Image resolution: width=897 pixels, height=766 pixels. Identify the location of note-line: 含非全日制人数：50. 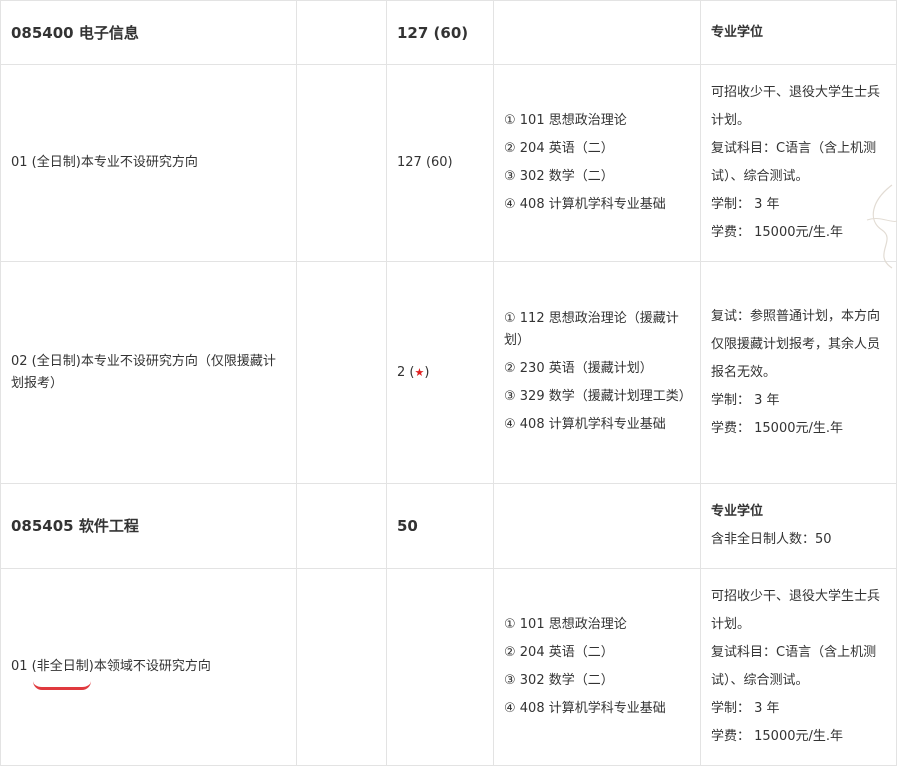
(771, 539).